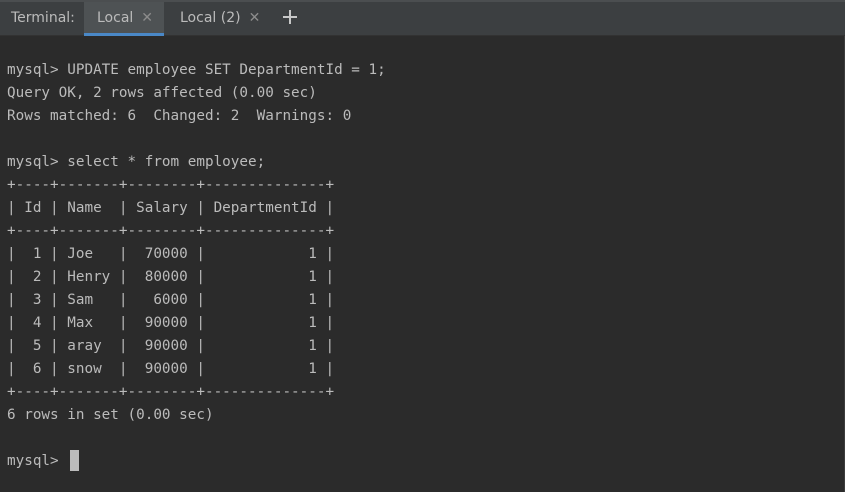  Describe the element at coordinates (171, 346) in the screenshot. I see `table-row: | 5 | aray | 90000 | 1 |` at that location.